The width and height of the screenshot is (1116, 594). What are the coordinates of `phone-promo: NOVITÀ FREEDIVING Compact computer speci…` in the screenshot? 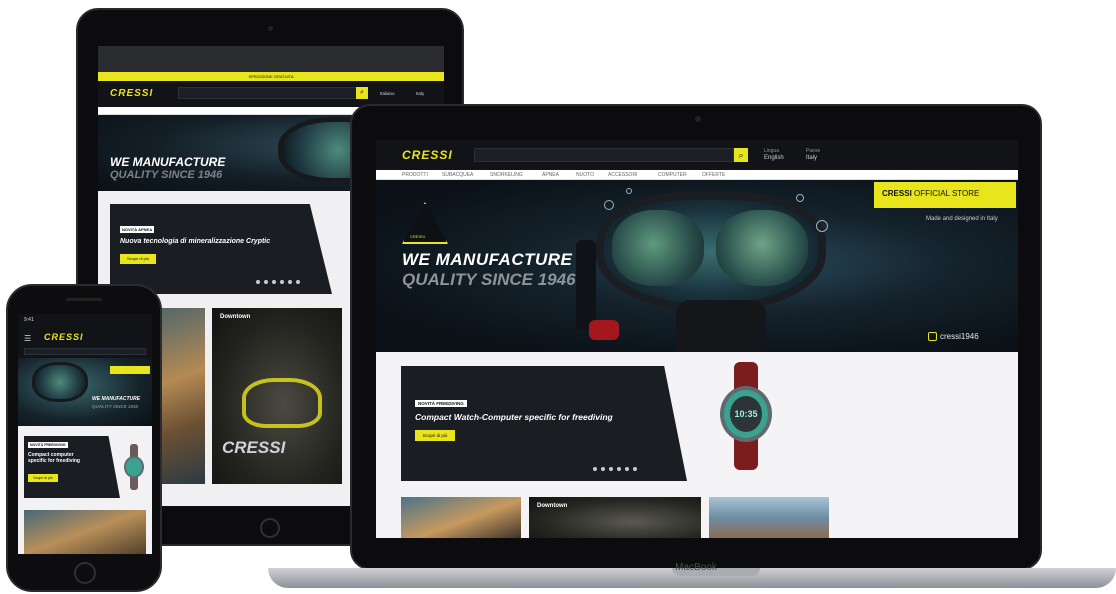 It's located at (72, 467).